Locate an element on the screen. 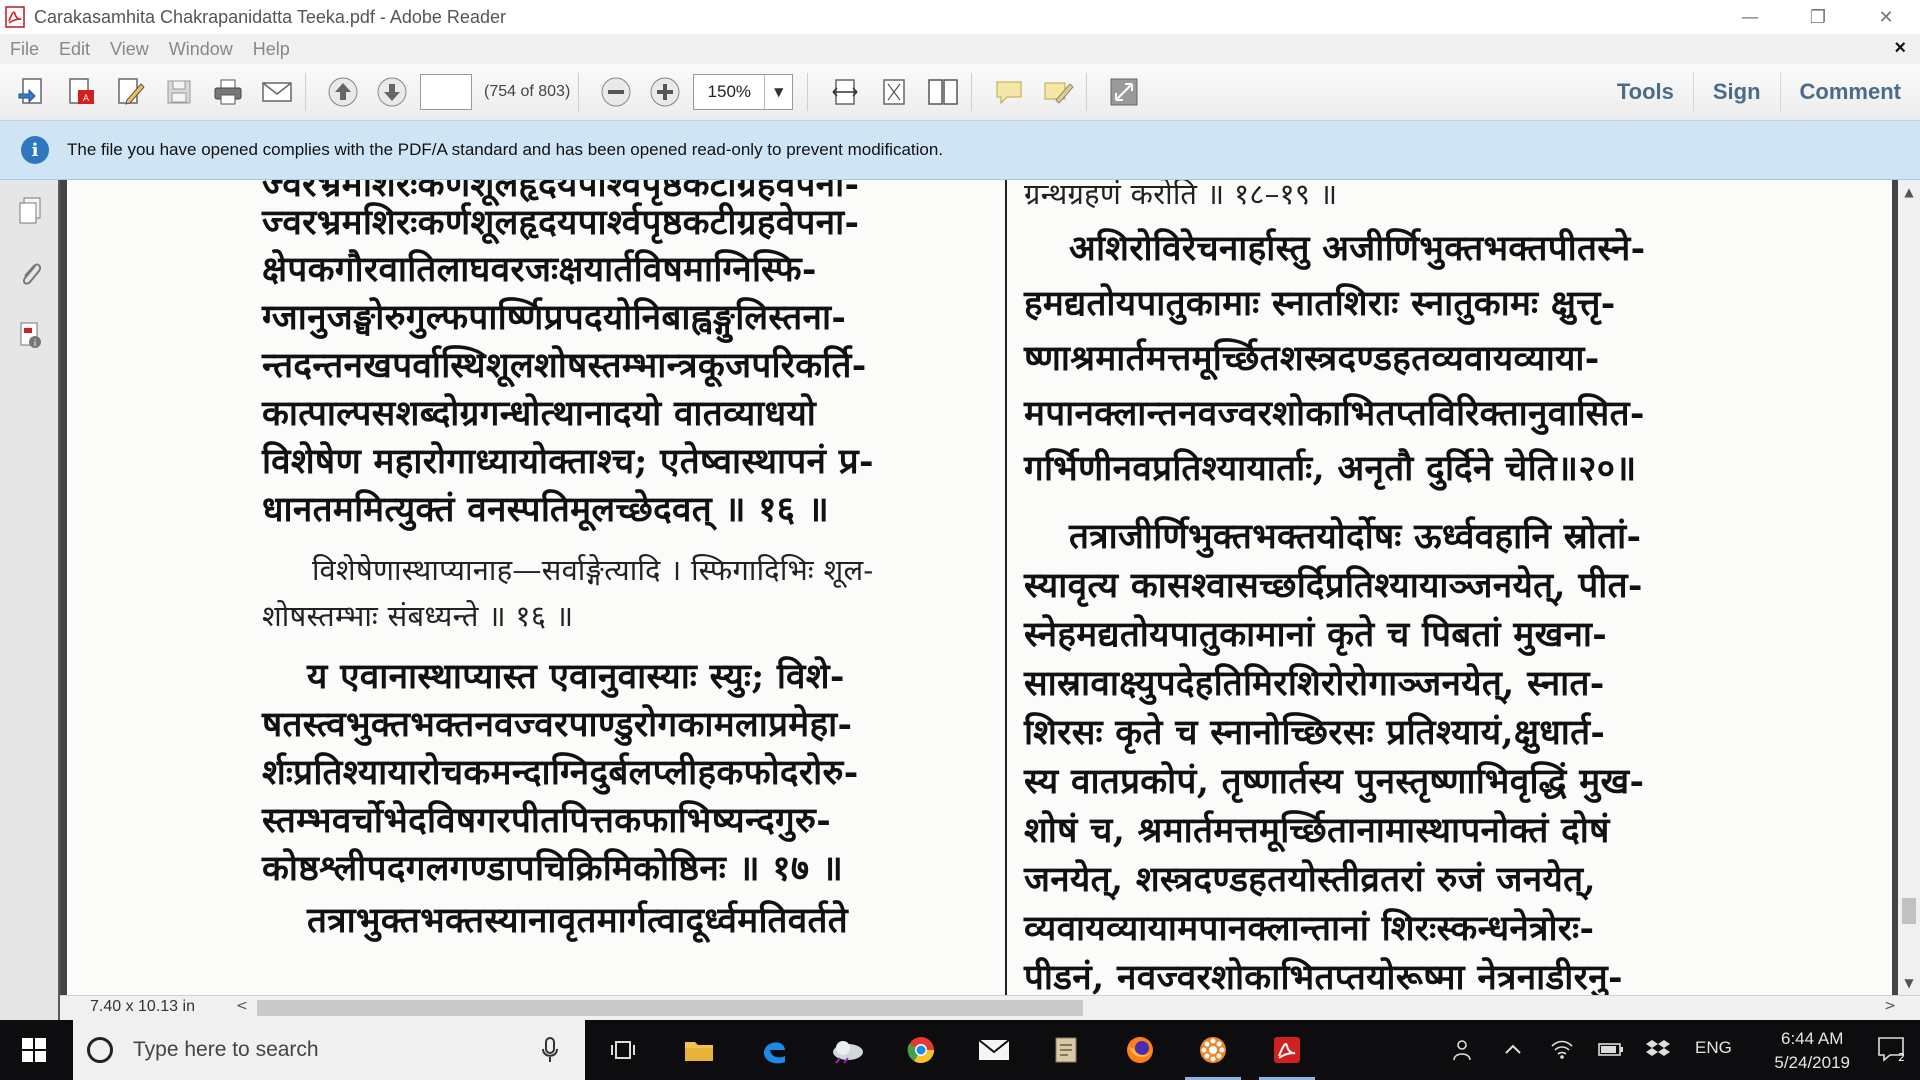 The image size is (1920, 1080). fit-width-icon is located at coordinates (845, 92).